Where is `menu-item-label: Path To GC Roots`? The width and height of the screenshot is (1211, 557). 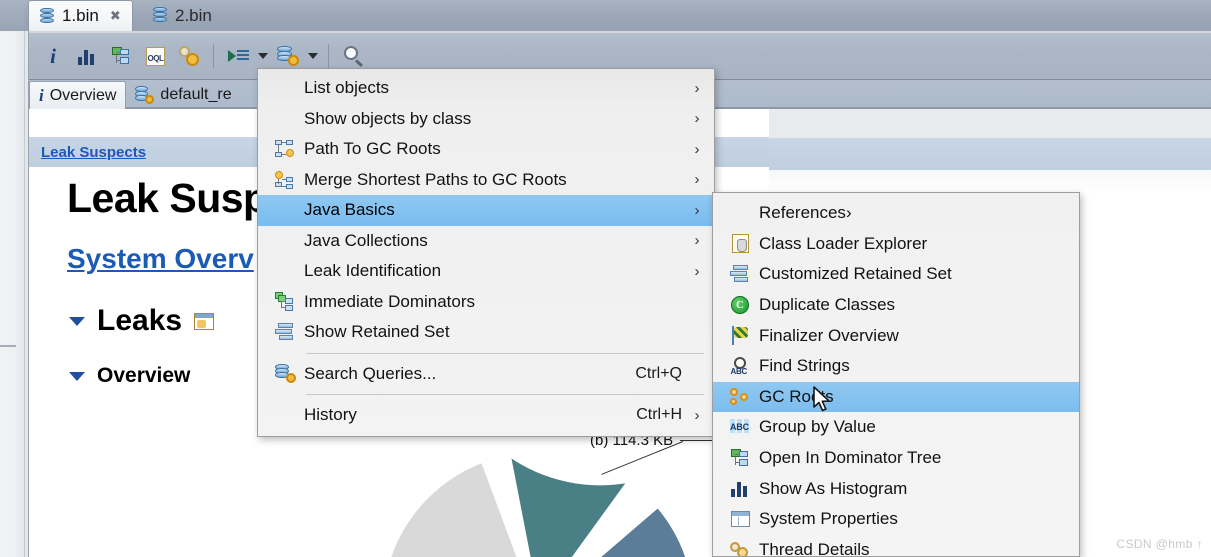
menu-item-label: Path To GC Roots is located at coordinates (372, 149).